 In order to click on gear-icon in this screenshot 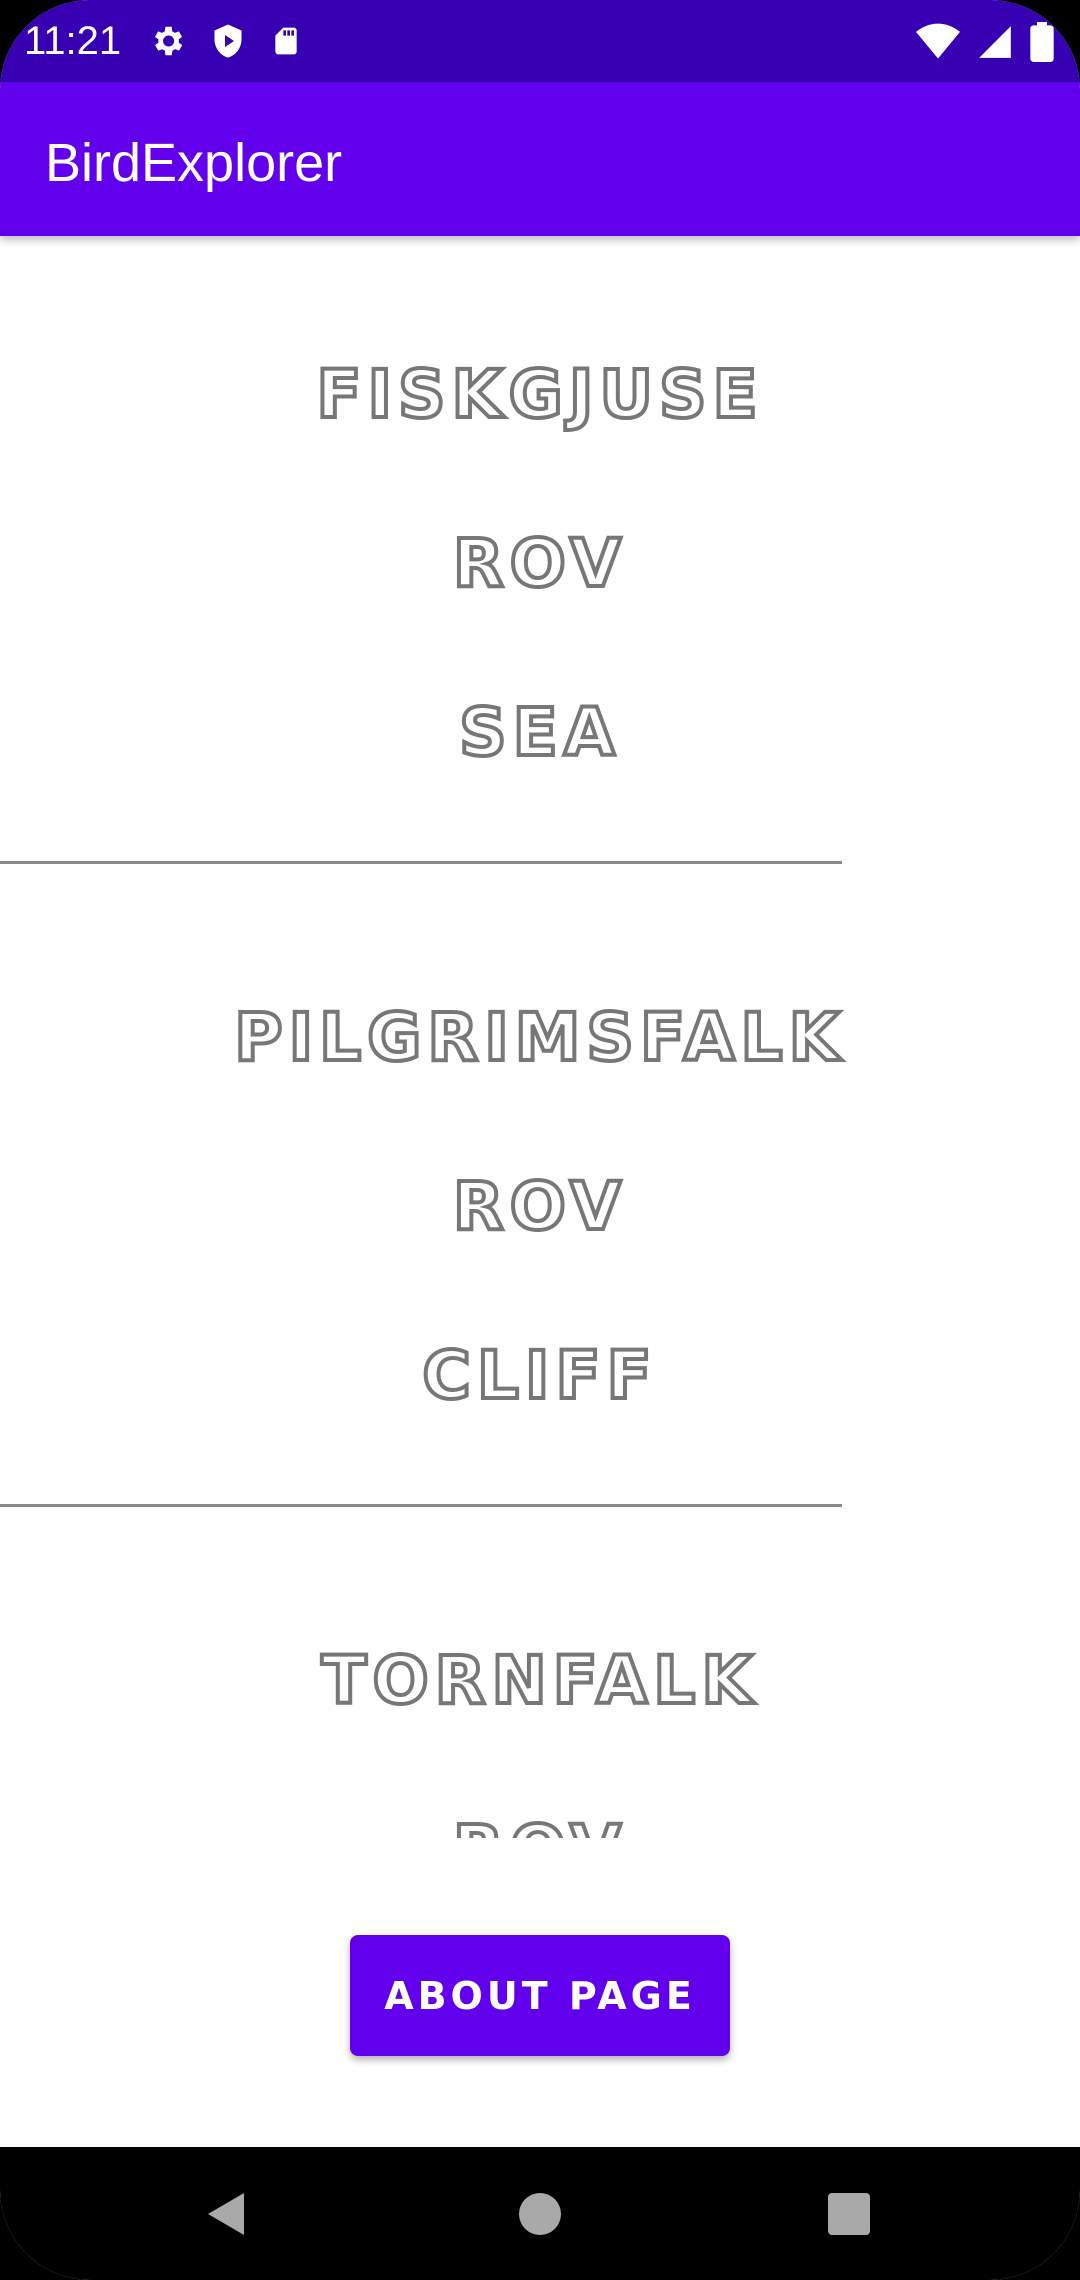, I will do `click(167, 43)`.